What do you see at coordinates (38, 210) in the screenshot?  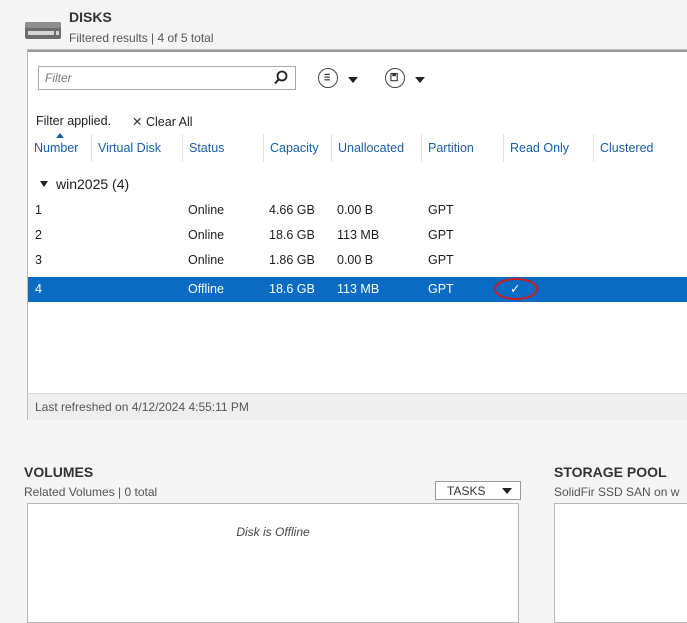 I see `cell-number: 1` at bounding box center [38, 210].